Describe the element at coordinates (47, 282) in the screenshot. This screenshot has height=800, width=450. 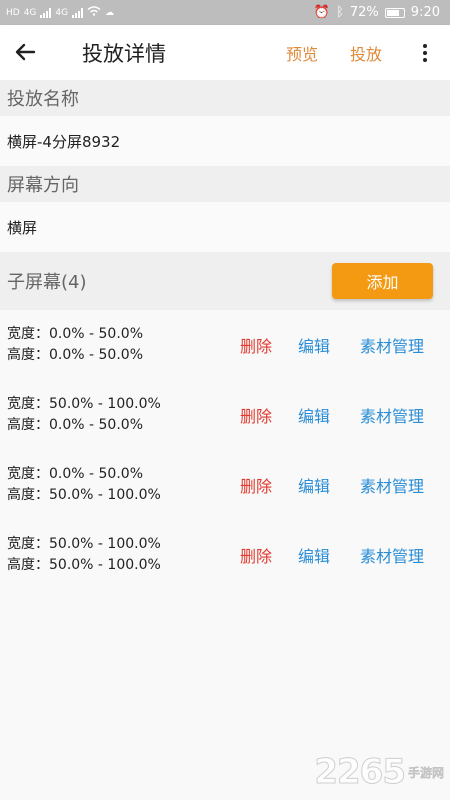
I see `sub-screens-title: 子屏幕(4)` at that location.